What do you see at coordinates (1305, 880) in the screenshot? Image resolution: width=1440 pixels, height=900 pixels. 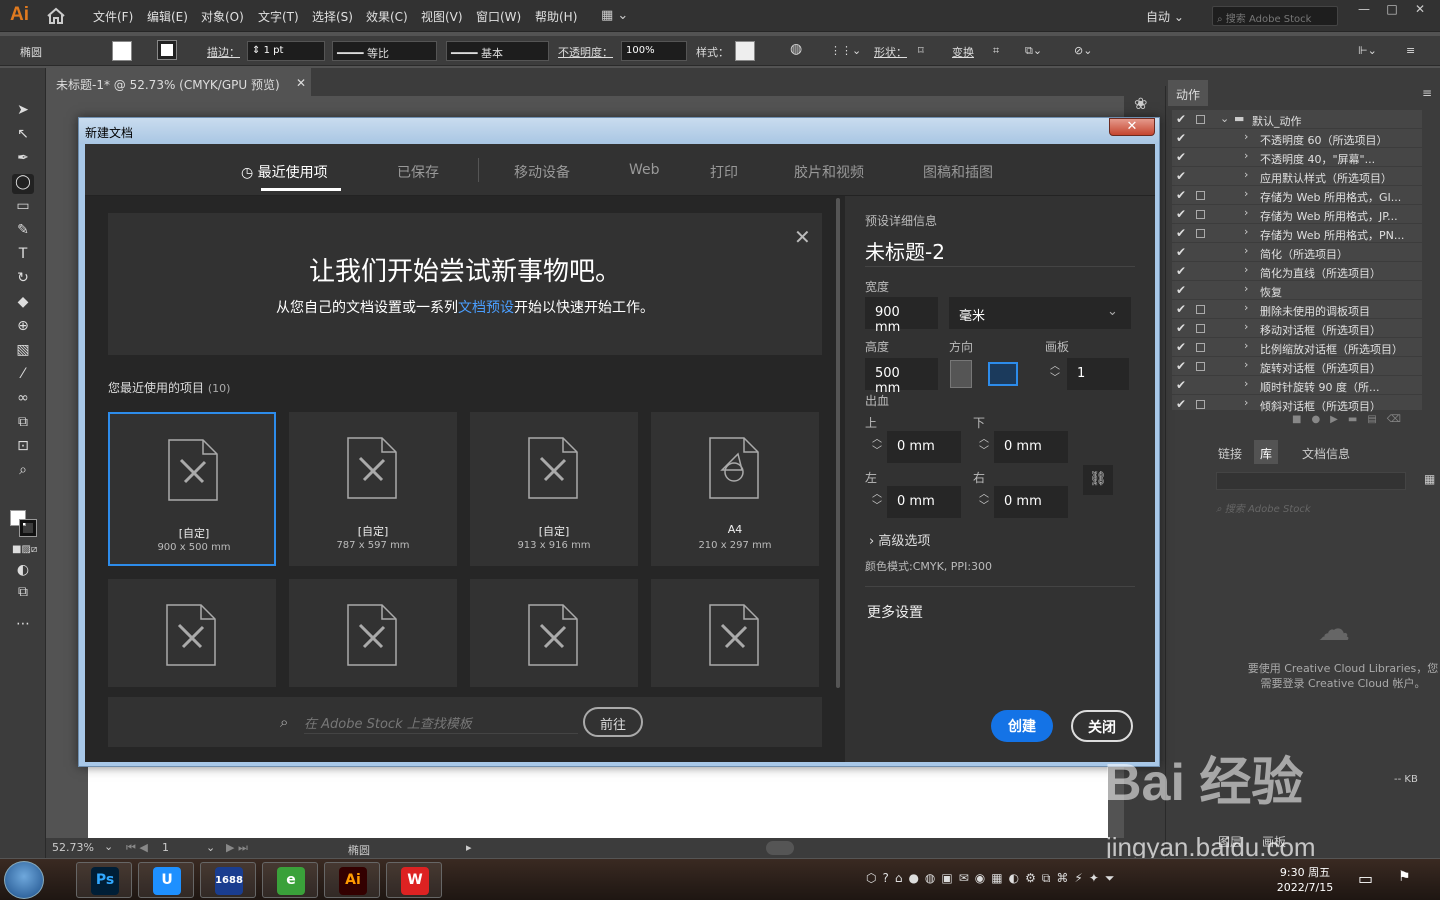 I see `clock: 9:30 周五 2022/7/15` at bounding box center [1305, 880].